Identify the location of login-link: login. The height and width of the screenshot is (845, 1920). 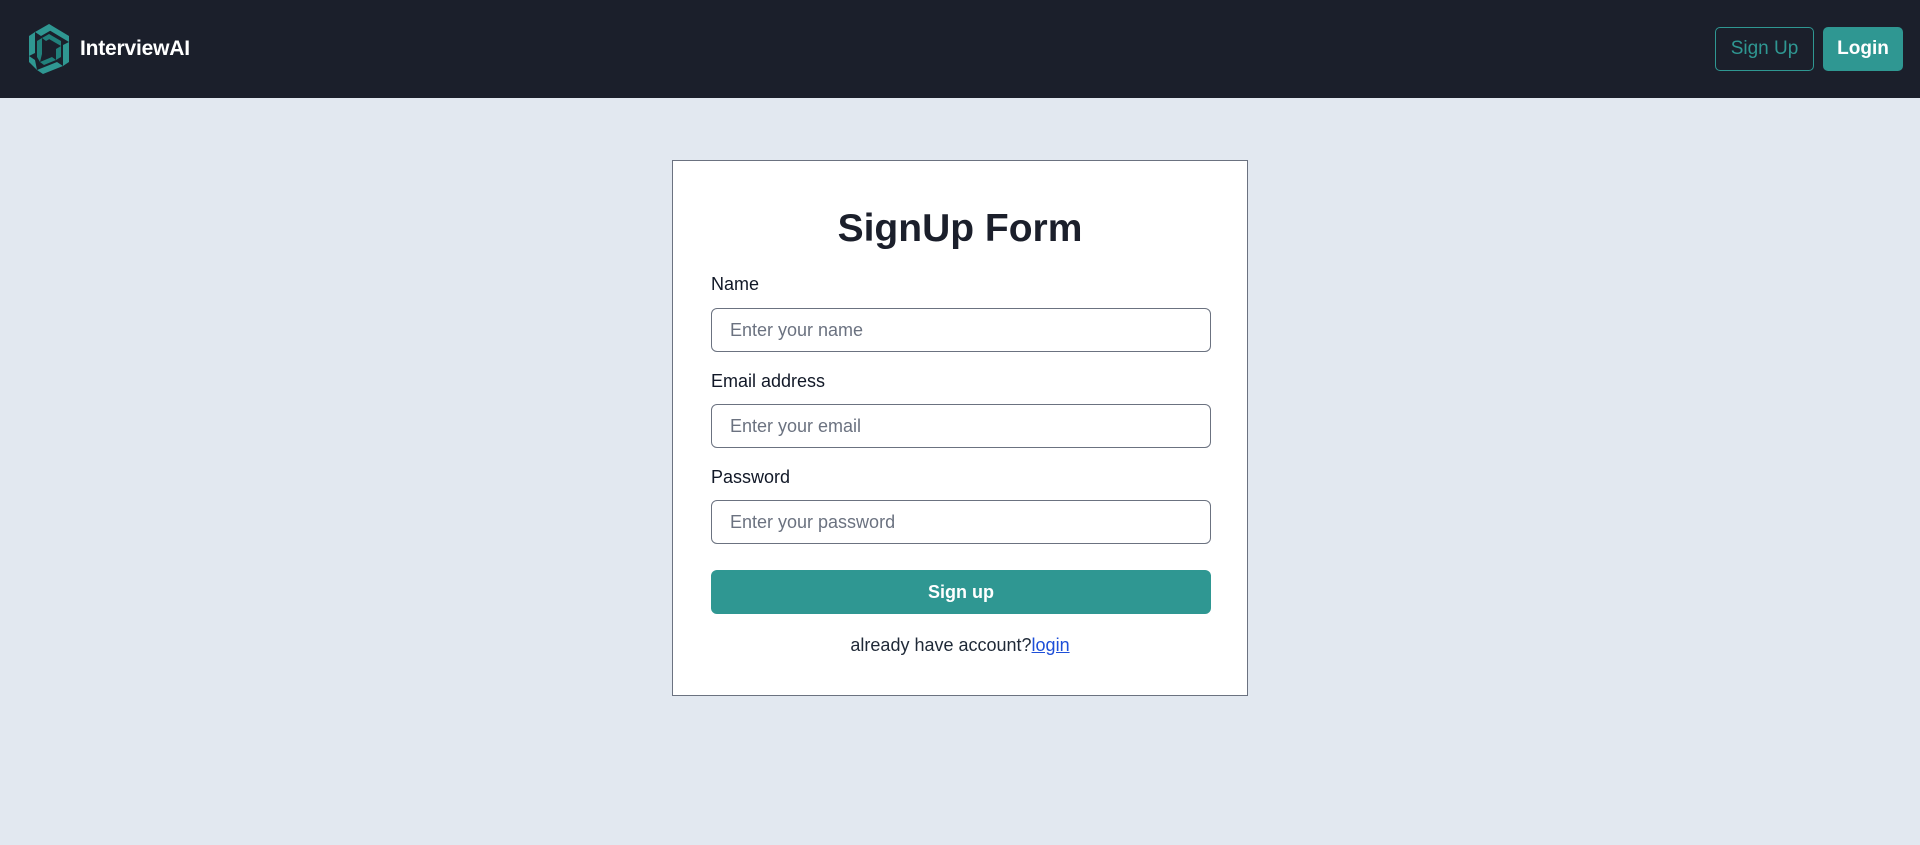
(1051, 645).